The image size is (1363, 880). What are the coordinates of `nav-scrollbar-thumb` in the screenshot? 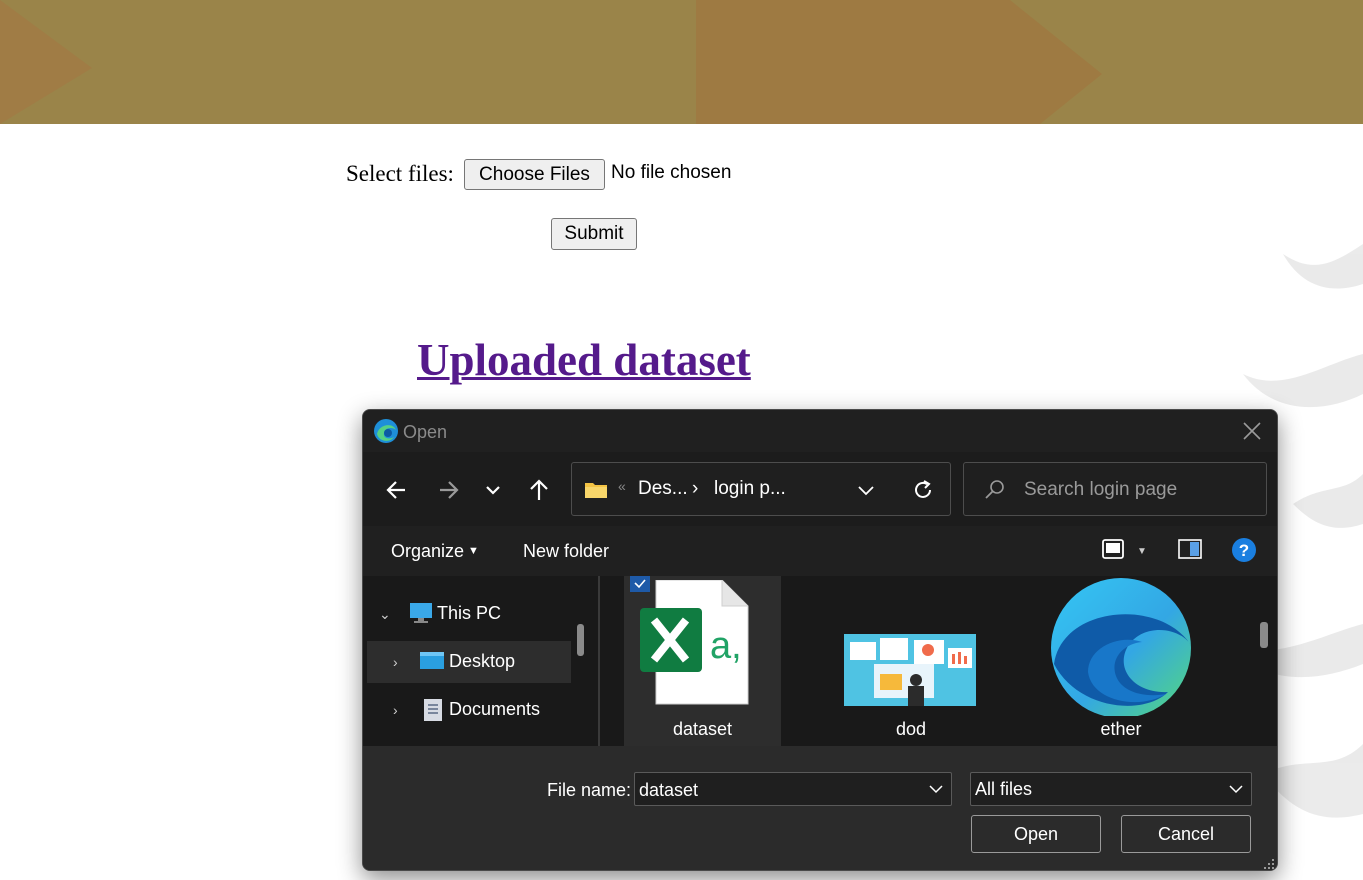 It's located at (580, 640).